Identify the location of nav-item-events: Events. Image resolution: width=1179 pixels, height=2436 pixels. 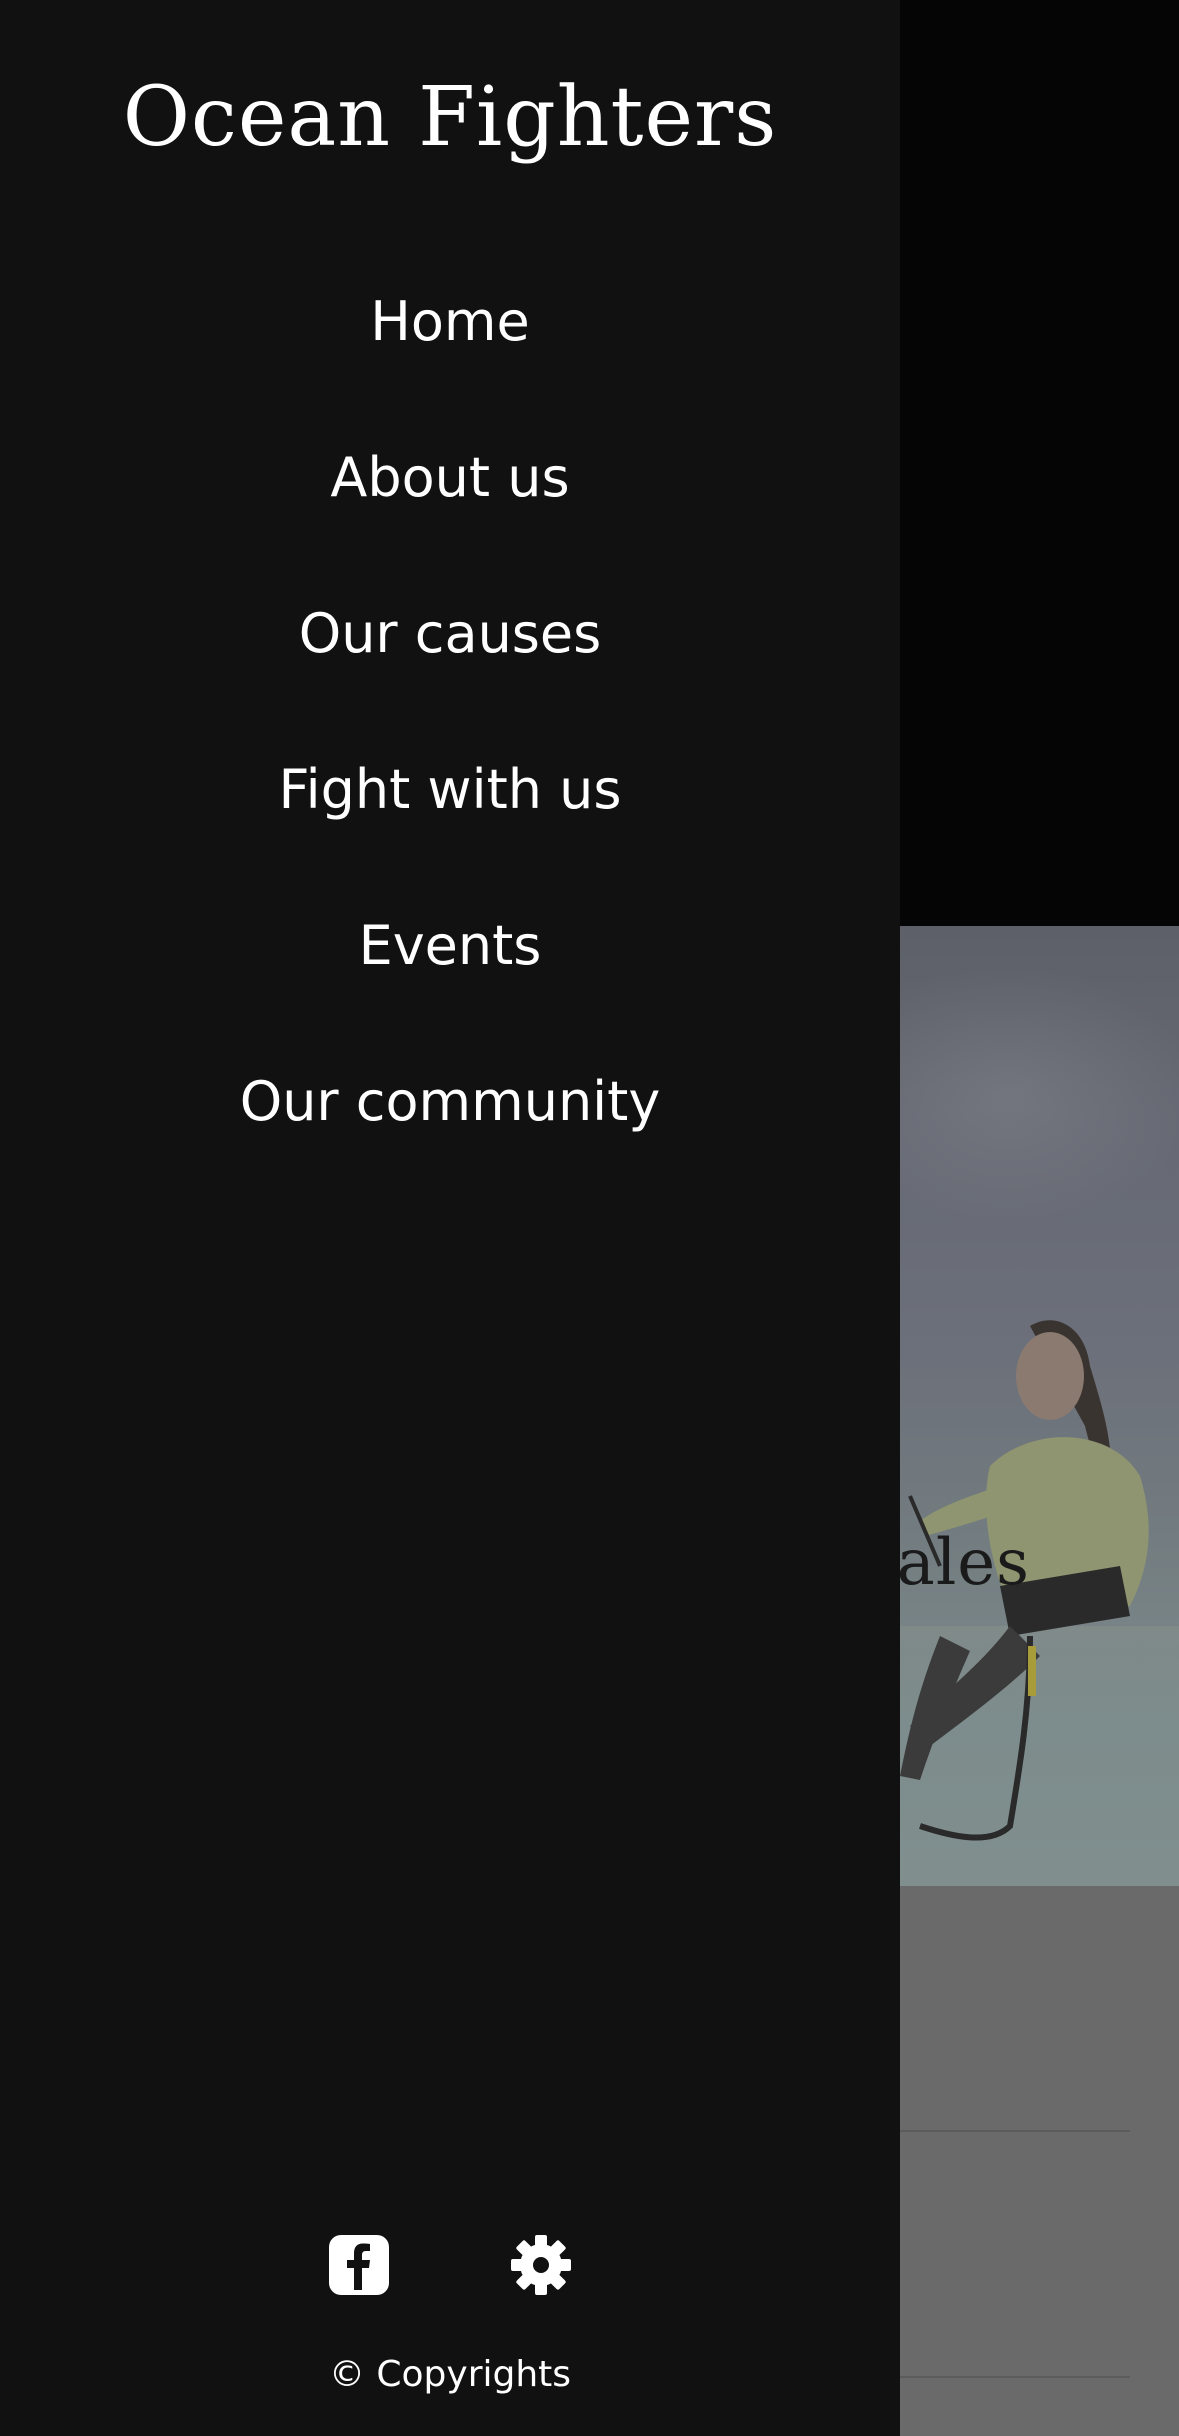
(450, 964).